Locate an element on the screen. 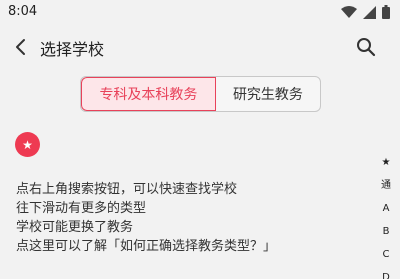 The width and height of the screenshot is (400, 279). page-title: 选择学校 is located at coordinates (72, 49).